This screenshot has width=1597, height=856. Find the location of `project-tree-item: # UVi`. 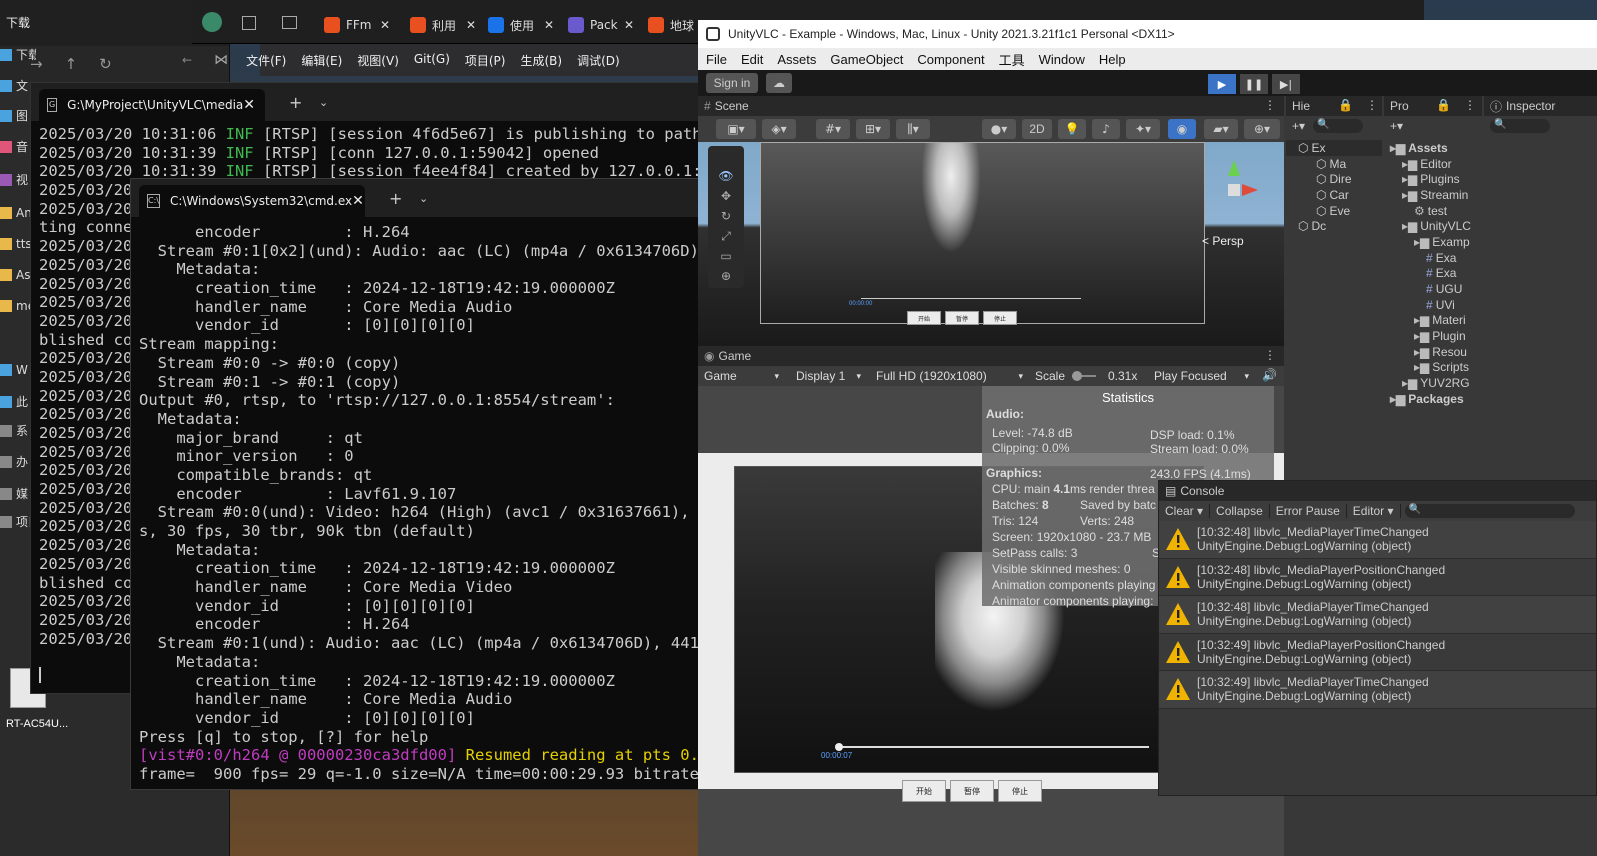

project-tree-item: # UVi is located at coordinates (1433, 305).